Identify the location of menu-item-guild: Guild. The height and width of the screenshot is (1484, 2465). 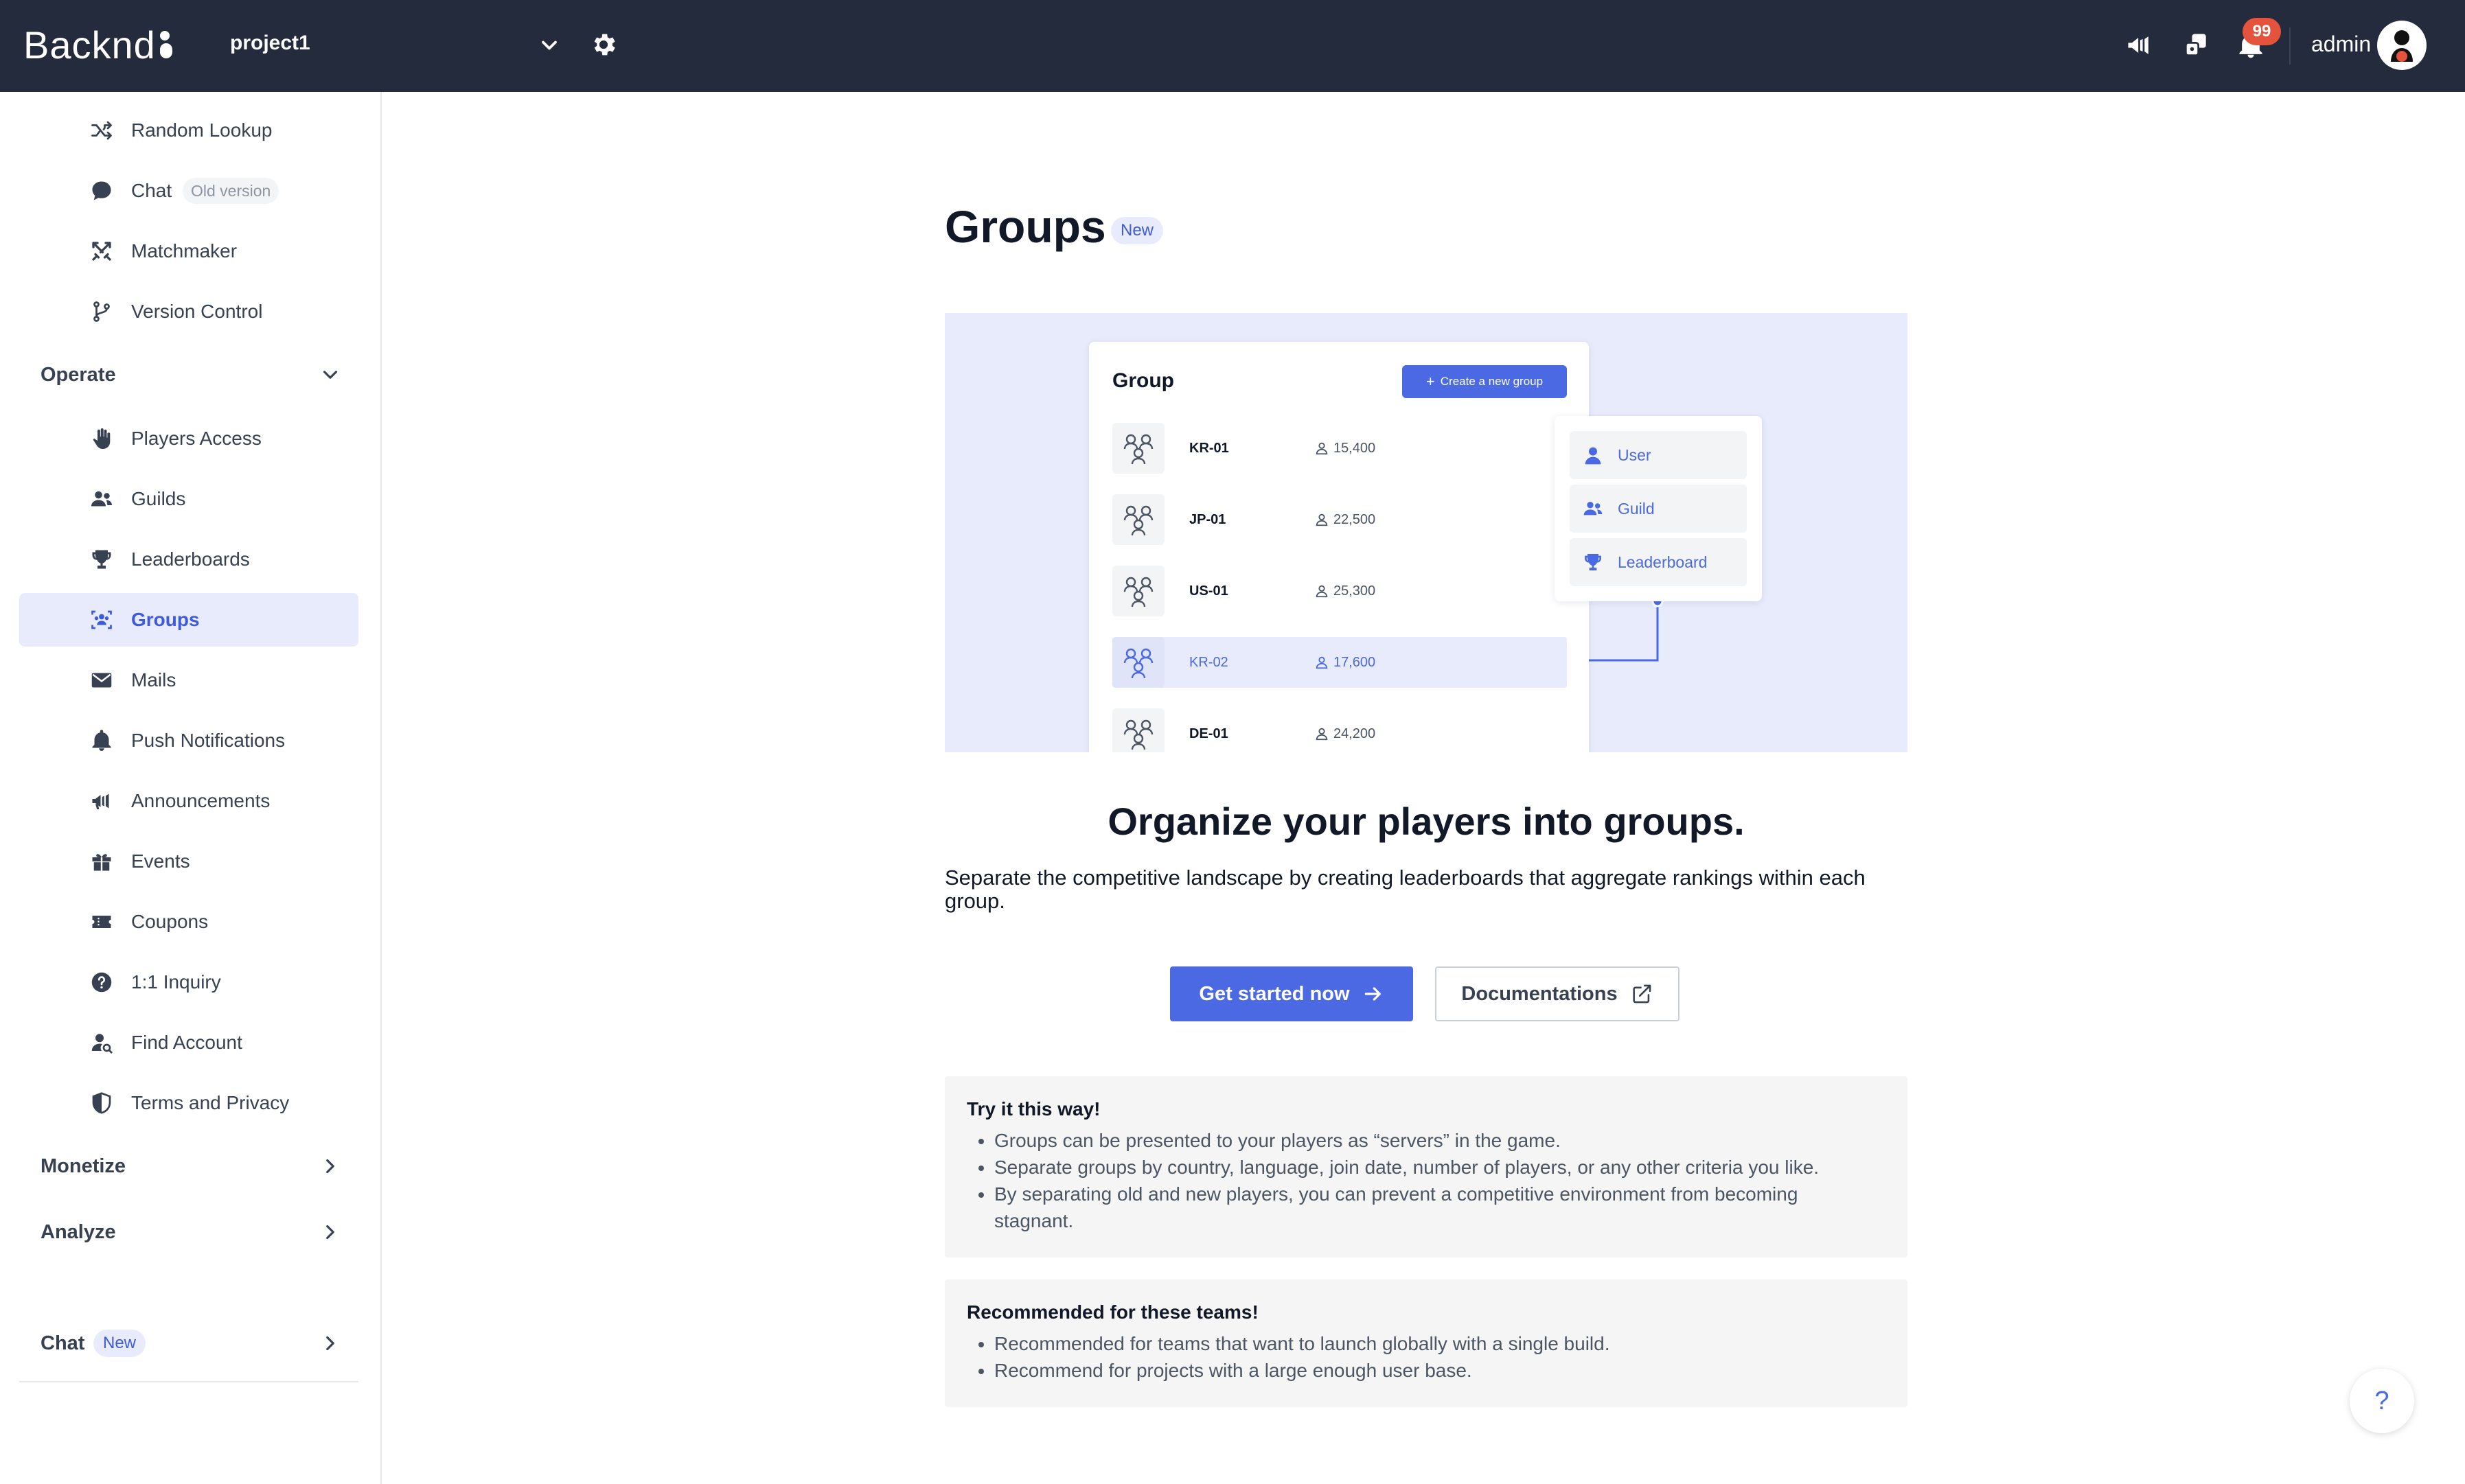
(1658, 509).